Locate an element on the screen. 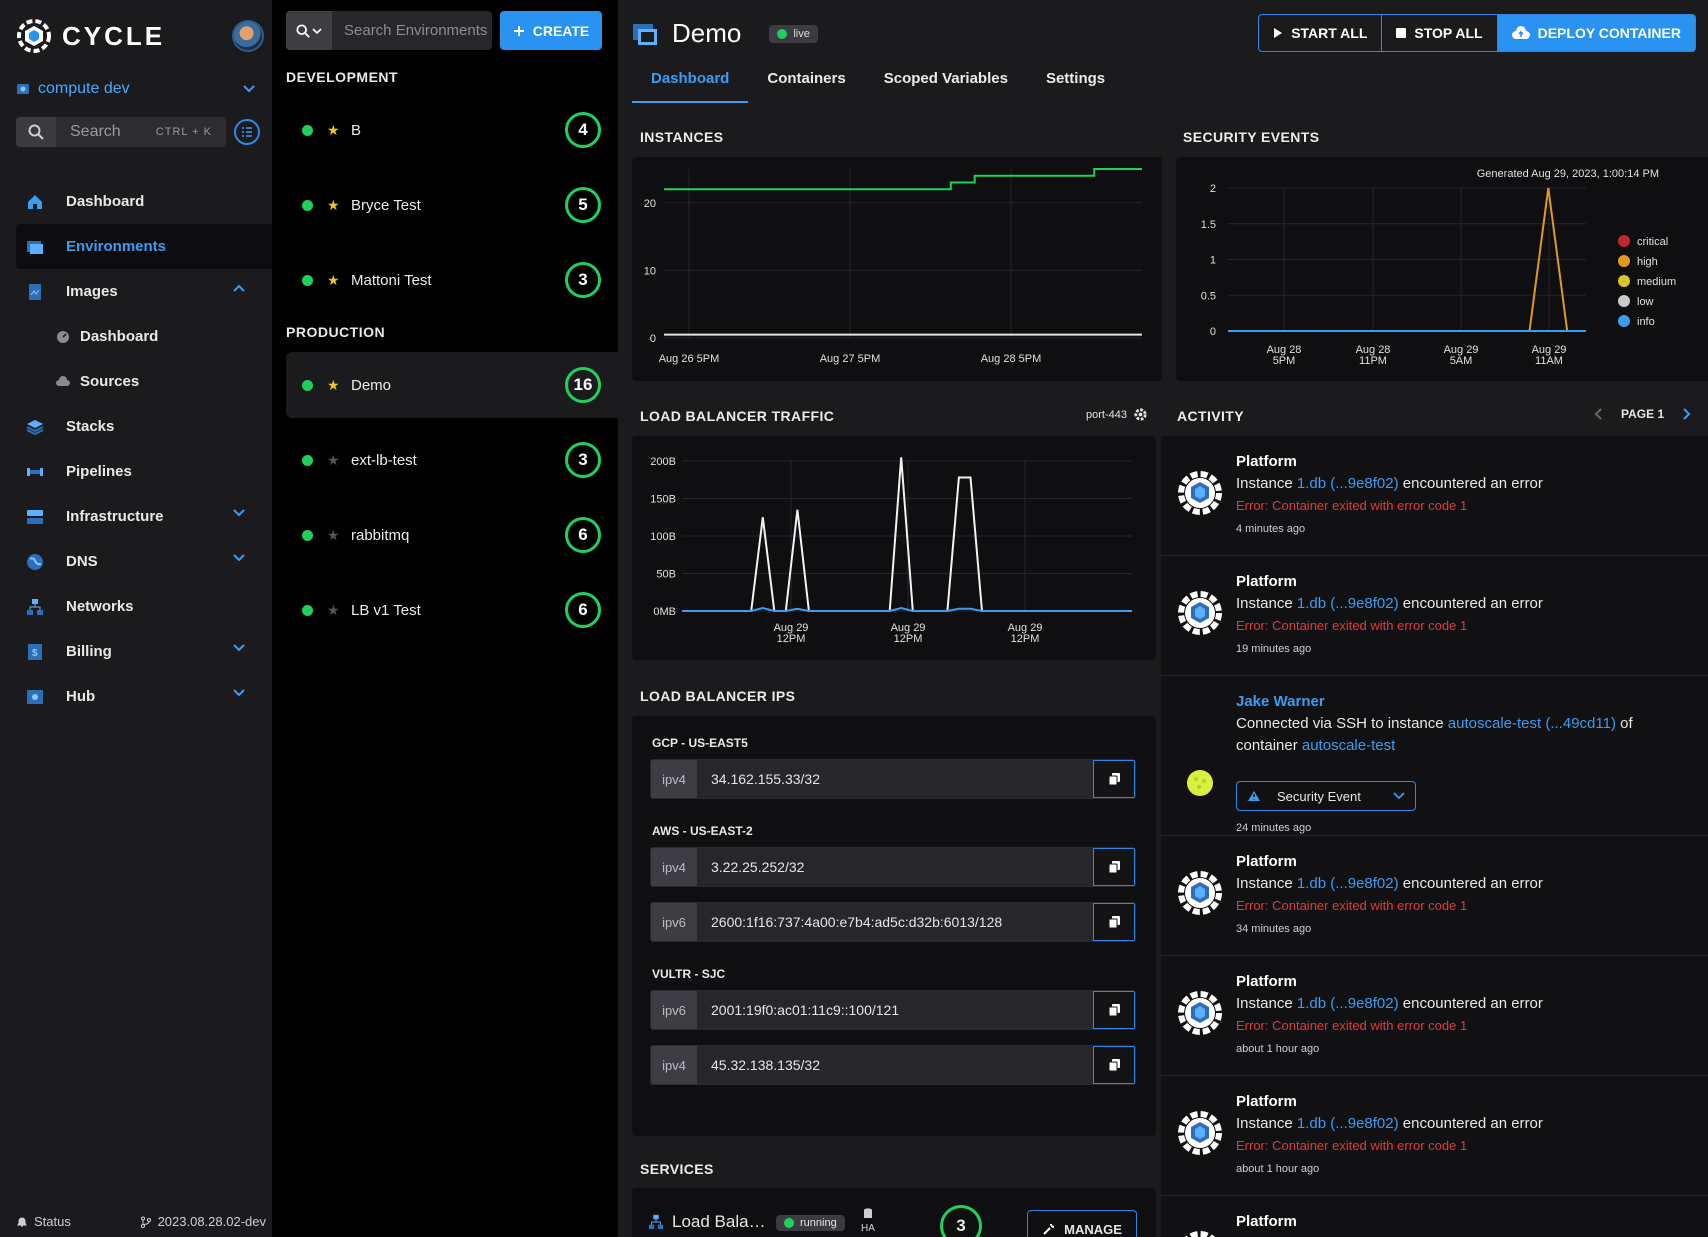 The width and height of the screenshot is (1708, 1237). tab-dashboard: Dashboard is located at coordinates (690, 86).